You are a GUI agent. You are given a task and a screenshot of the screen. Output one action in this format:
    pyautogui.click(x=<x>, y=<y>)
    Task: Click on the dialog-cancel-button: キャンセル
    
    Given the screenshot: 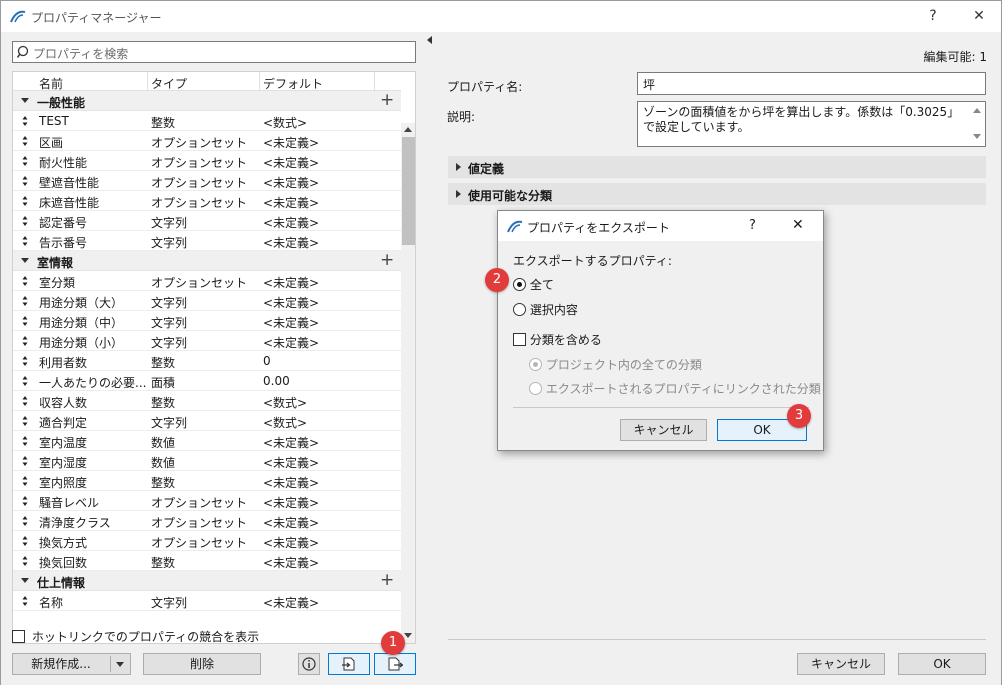 What is the action you would take?
    pyautogui.click(x=663, y=430)
    